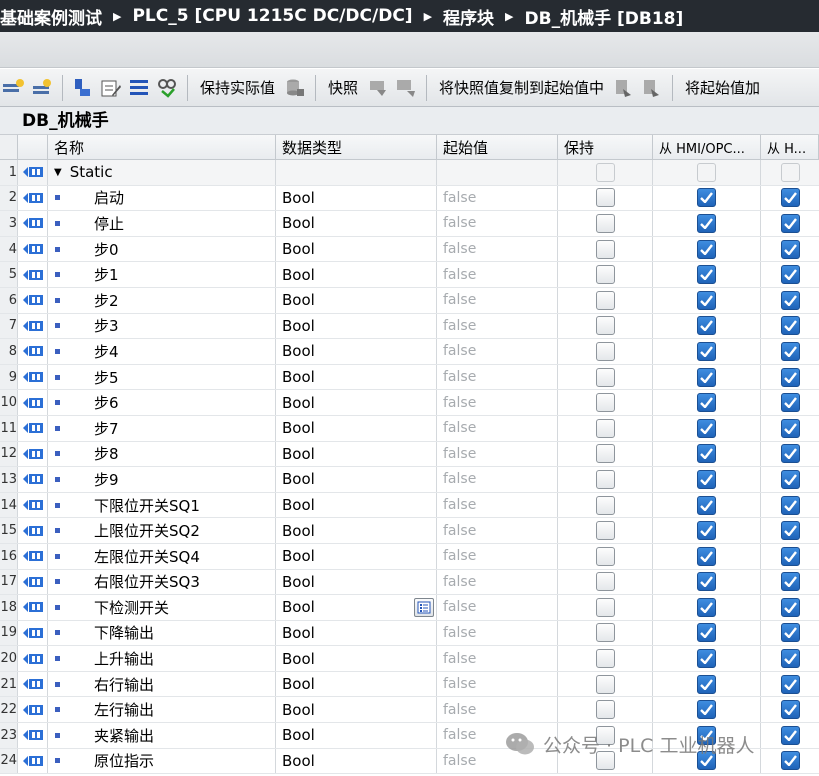  Describe the element at coordinates (162, 351) in the screenshot. I see `name-cell: 步4` at that location.